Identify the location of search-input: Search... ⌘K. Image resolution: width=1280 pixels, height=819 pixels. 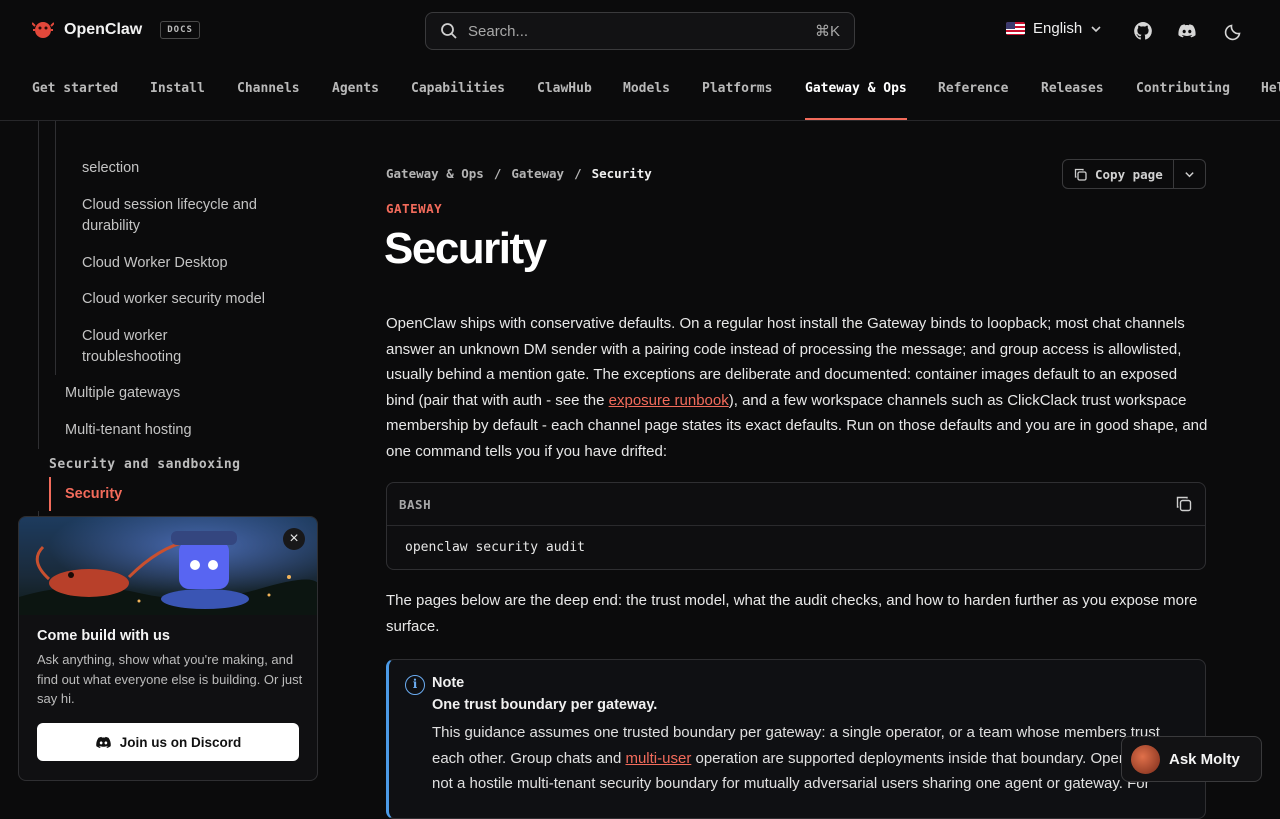
(640, 31).